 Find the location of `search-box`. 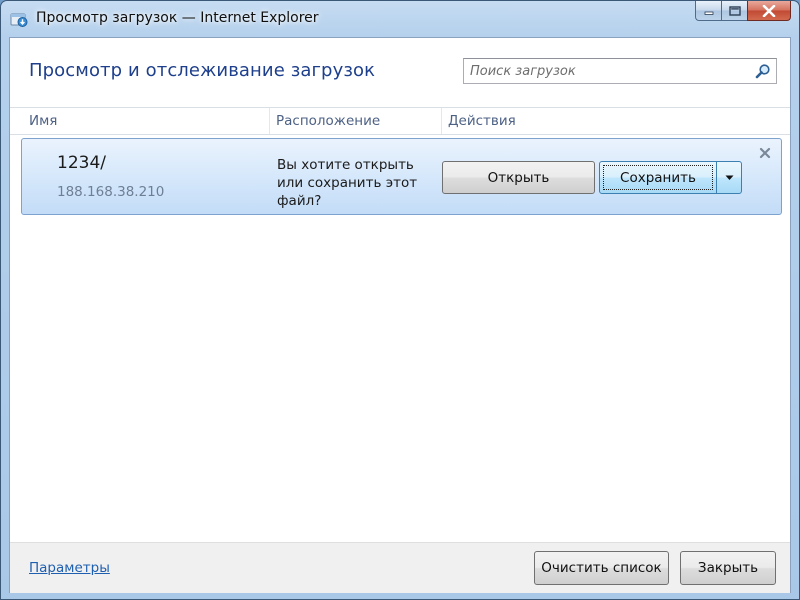

search-box is located at coordinates (620, 71).